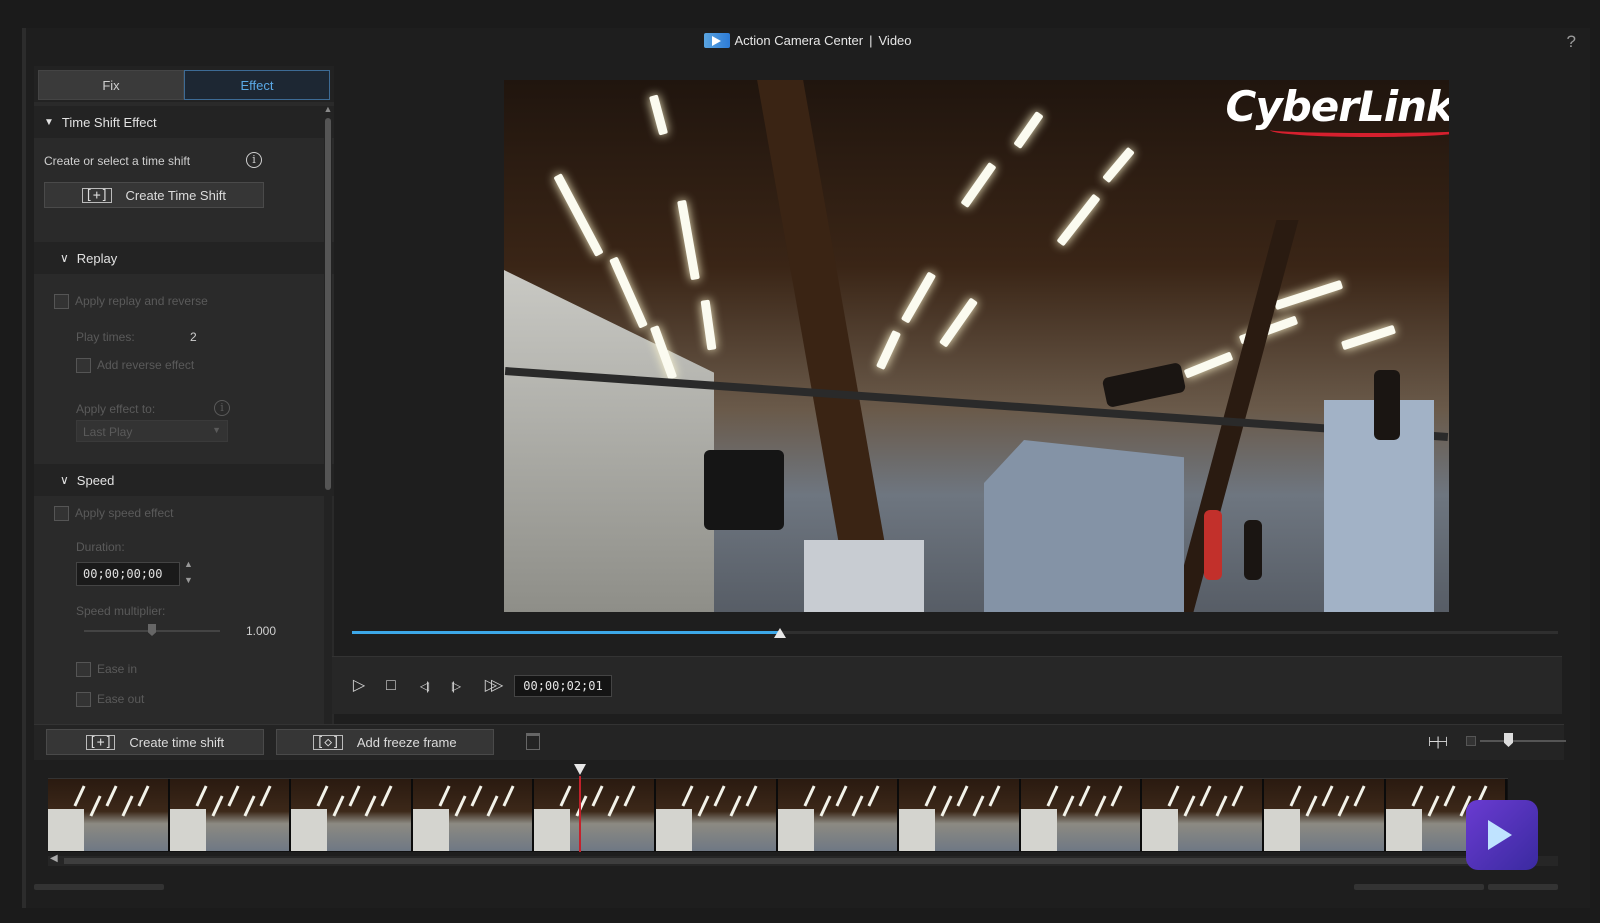 This screenshot has width=1600, height=923. I want to click on playhead-line, so click(580, 814).